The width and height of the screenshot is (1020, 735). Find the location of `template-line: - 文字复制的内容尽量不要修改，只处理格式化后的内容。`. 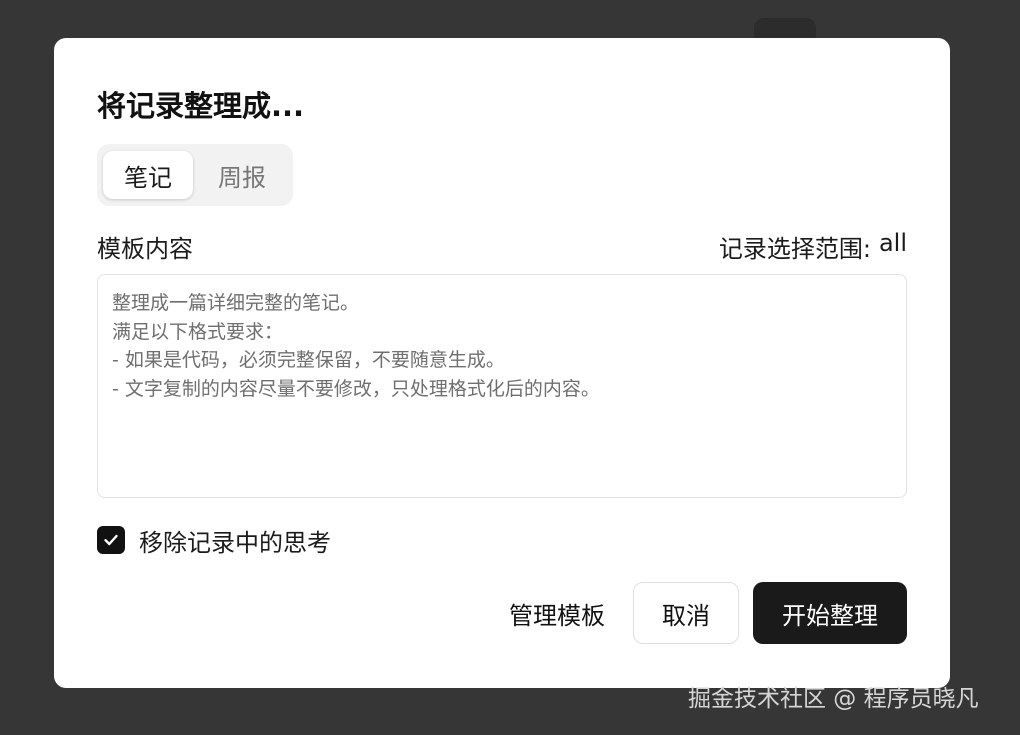

template-line: - 文字复制的内容尽量不要修改，只处理格式化后的内容。 is located at coordinates (356, 388).